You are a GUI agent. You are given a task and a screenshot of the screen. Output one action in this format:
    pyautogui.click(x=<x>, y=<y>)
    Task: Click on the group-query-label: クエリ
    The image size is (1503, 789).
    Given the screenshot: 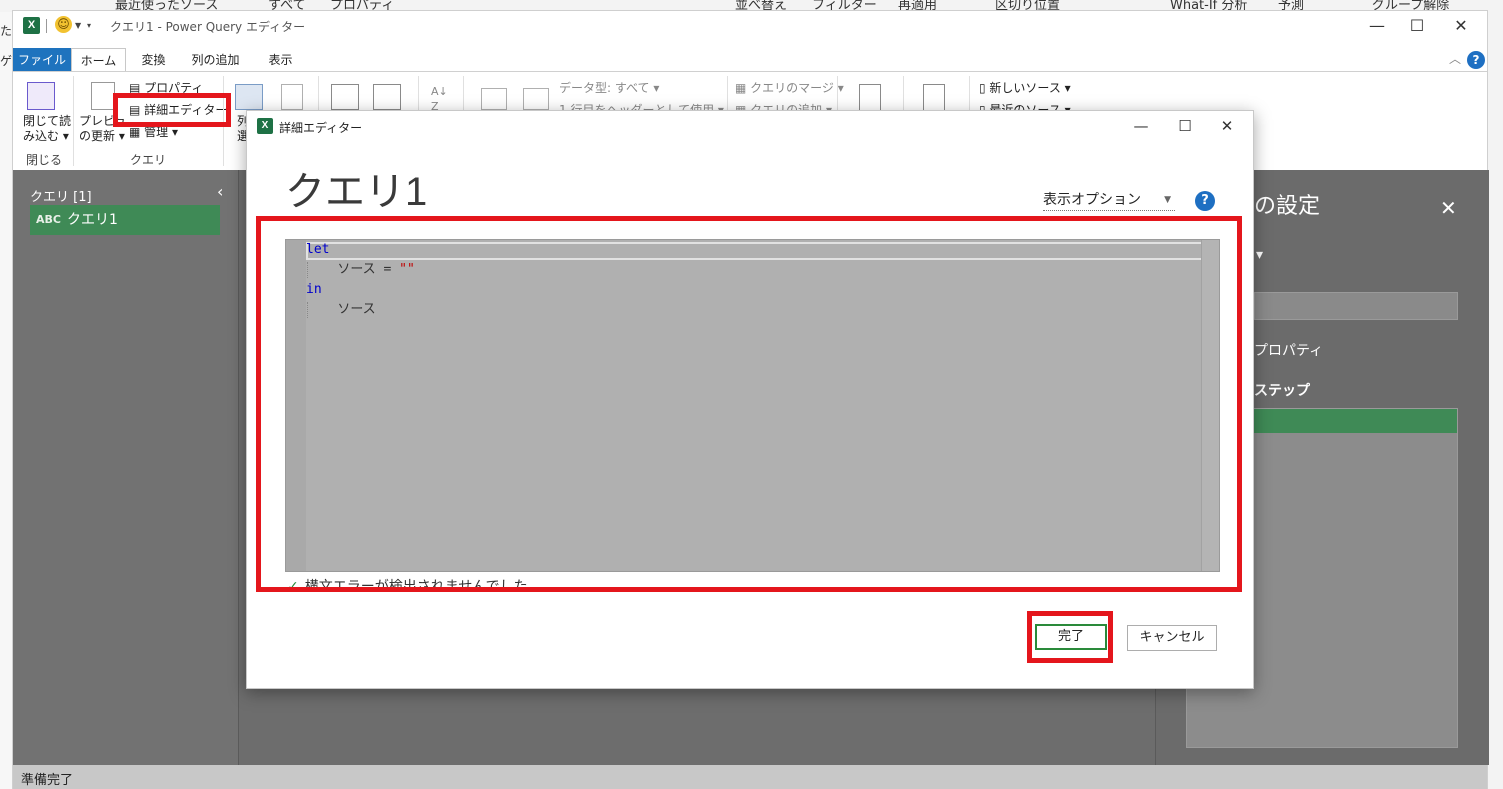 What is the action you would take?
    pyautogui.click(x=147, y=160)
    